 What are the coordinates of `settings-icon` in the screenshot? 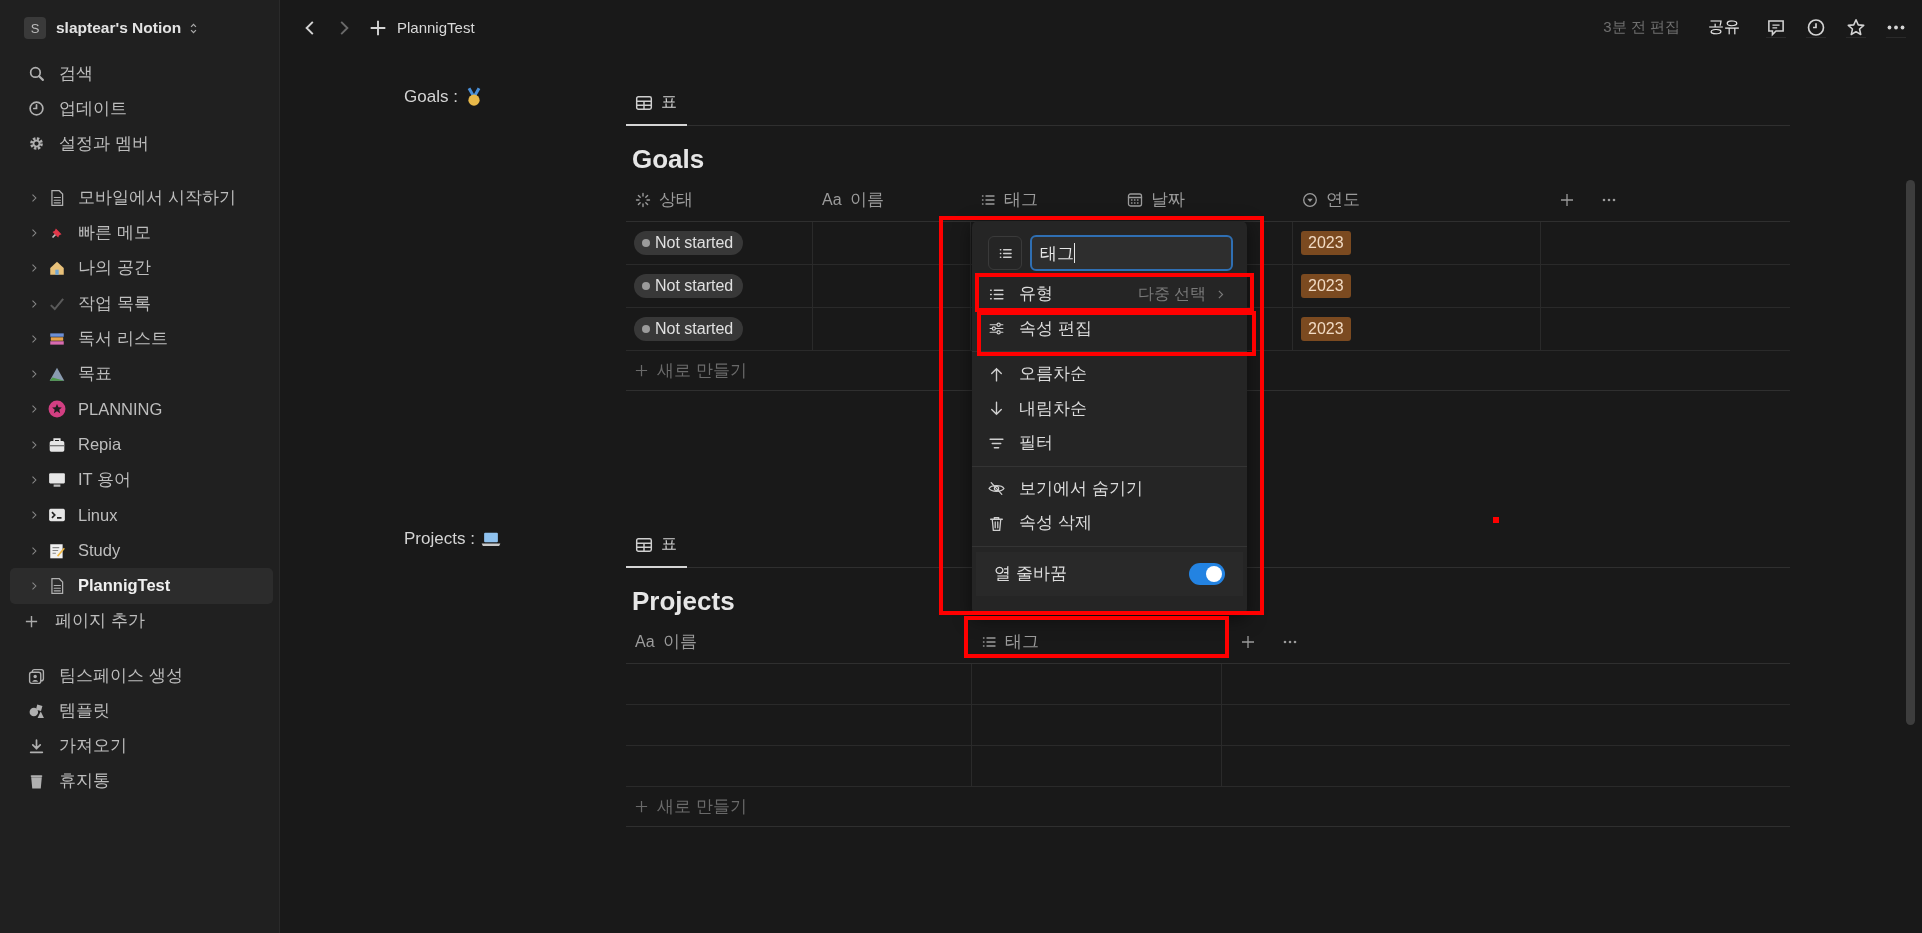 It's located at (36, 143).